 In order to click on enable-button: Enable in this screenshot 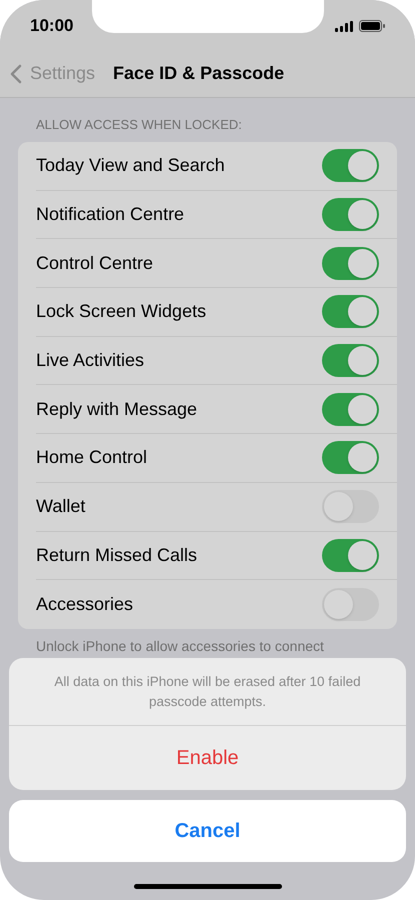, I will do `click(207, 758)`.